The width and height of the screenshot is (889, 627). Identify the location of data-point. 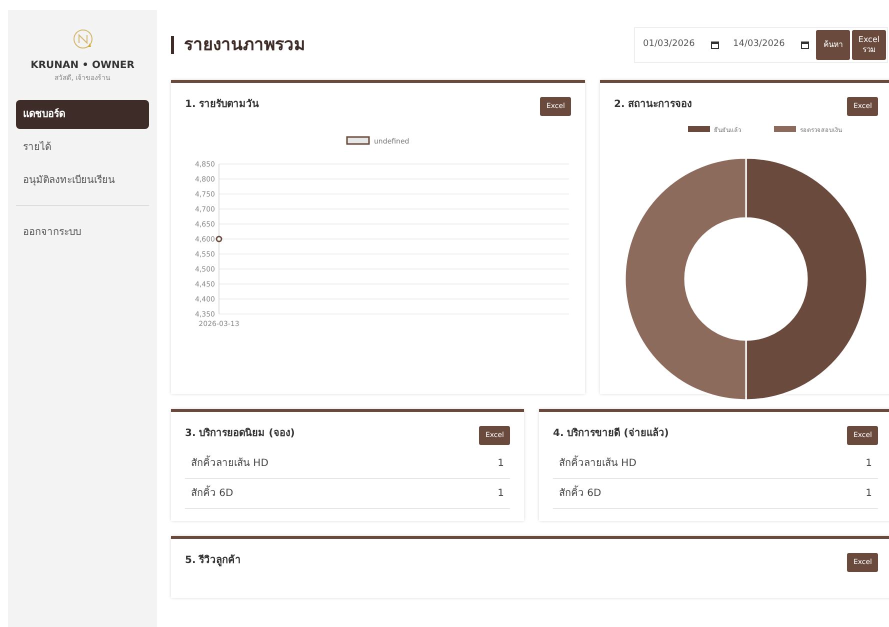
(219, 238).